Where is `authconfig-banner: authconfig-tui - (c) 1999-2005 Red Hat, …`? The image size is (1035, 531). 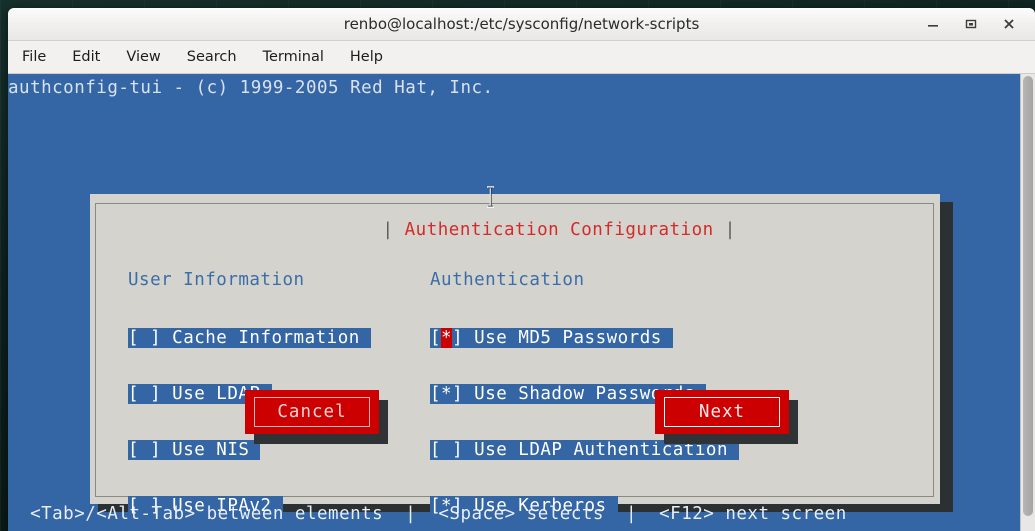
authconfig-banner: authconfig-tui - (c) 1999-2005 Red Hat, … is located at coordinates (251, 88).